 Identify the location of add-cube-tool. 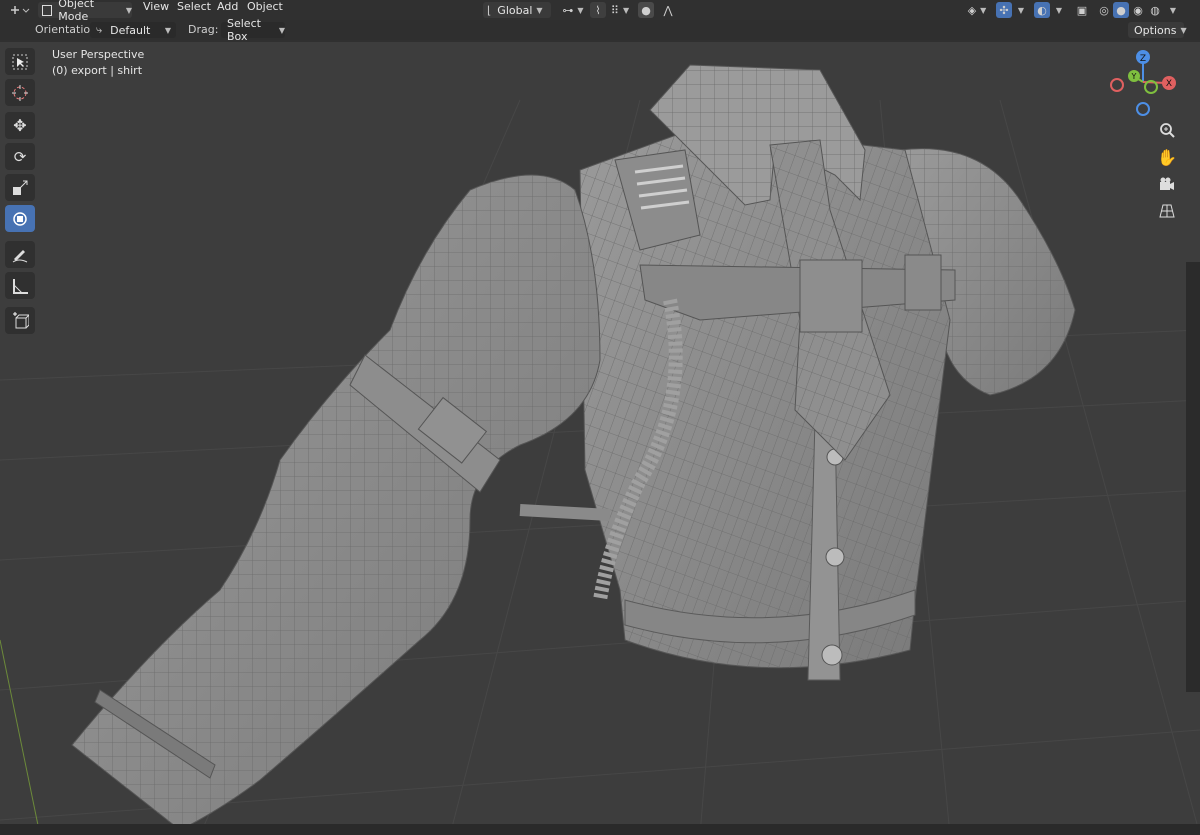
(20, 320).